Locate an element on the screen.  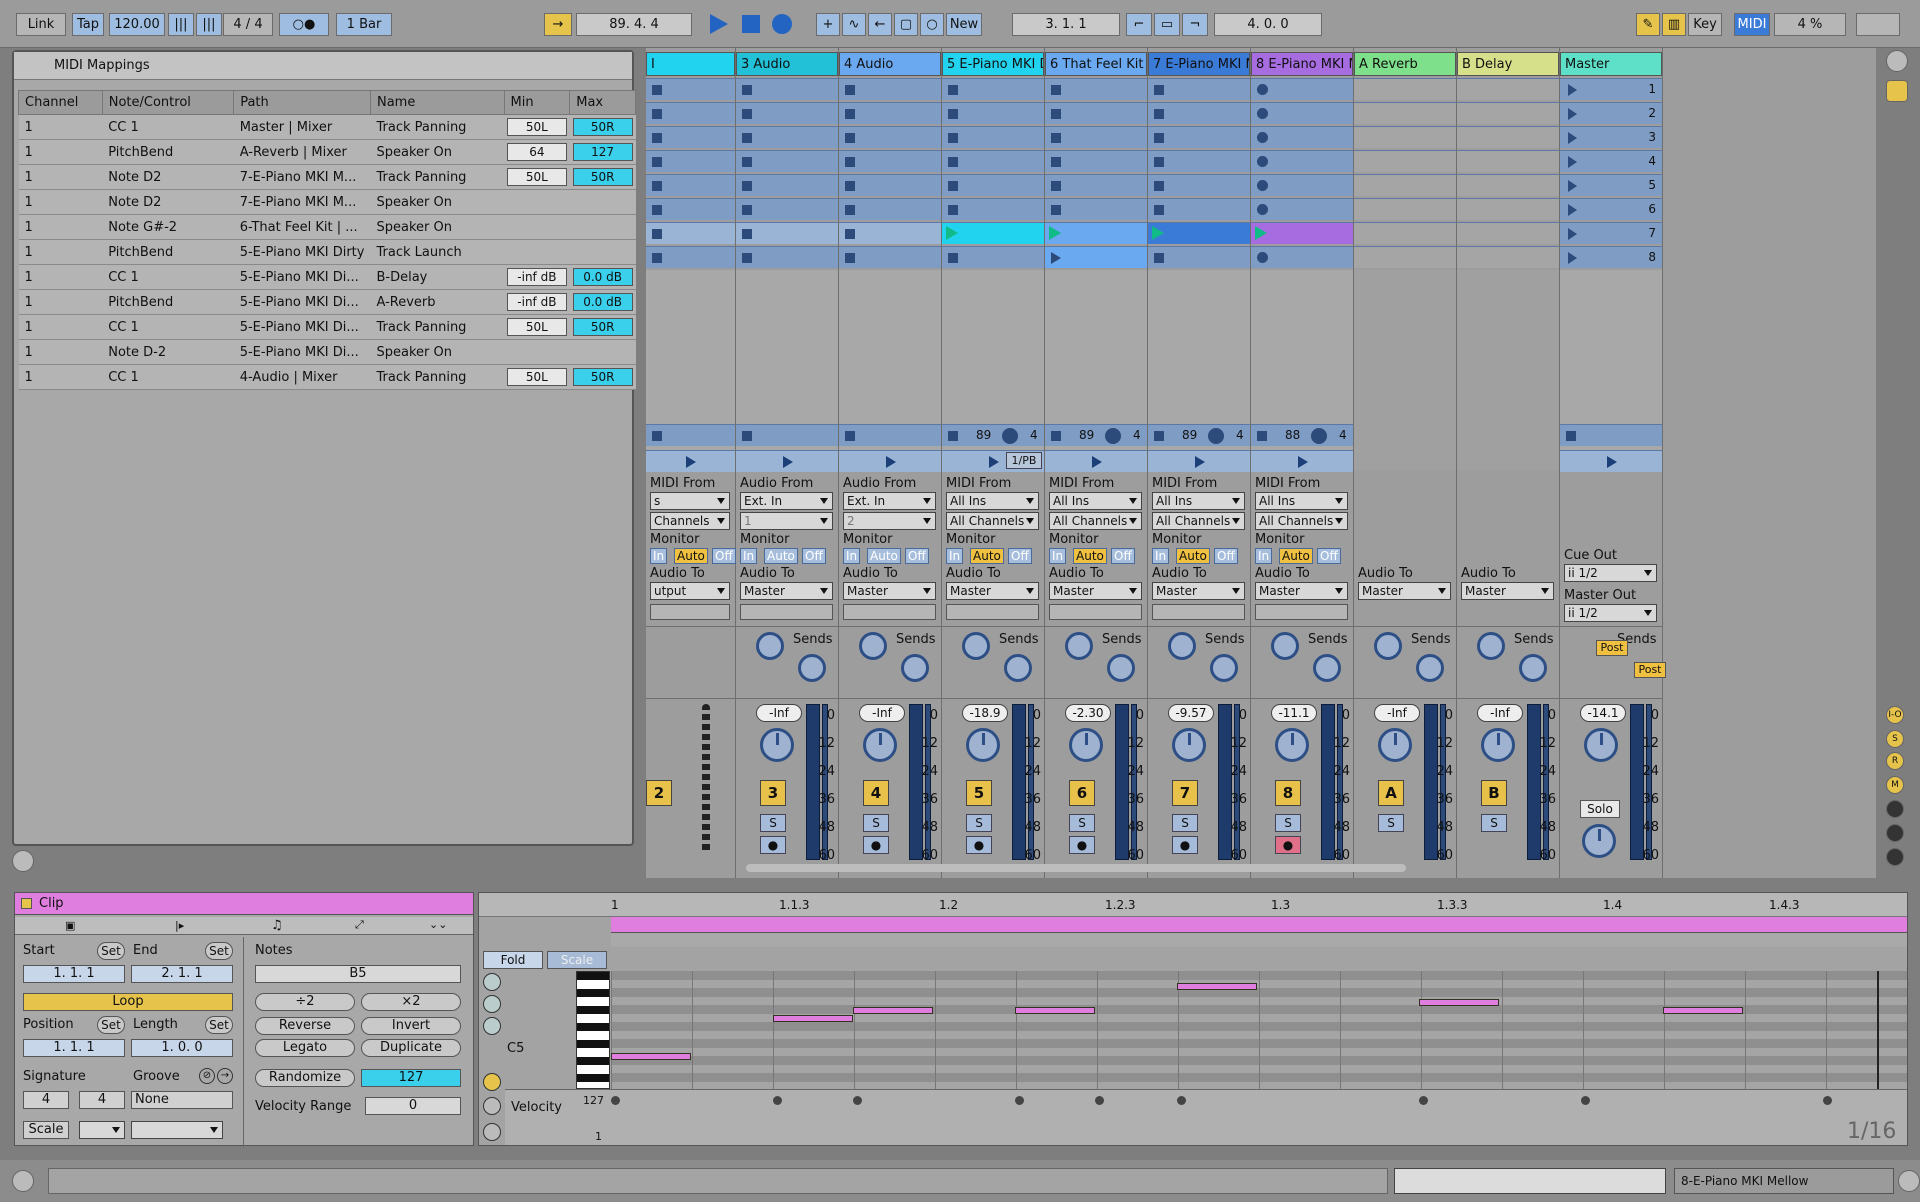
track-activator-button: 6 is located at coordinates (1082, 793).